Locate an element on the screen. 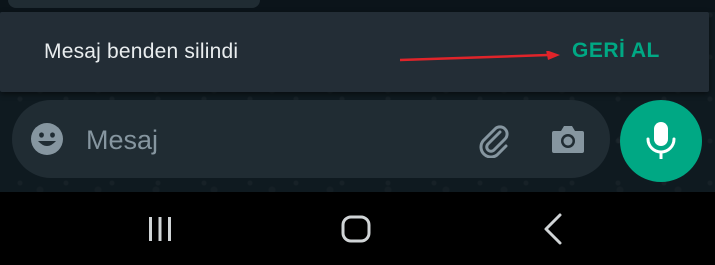  mic-icon is located at coordinates (661, 140).